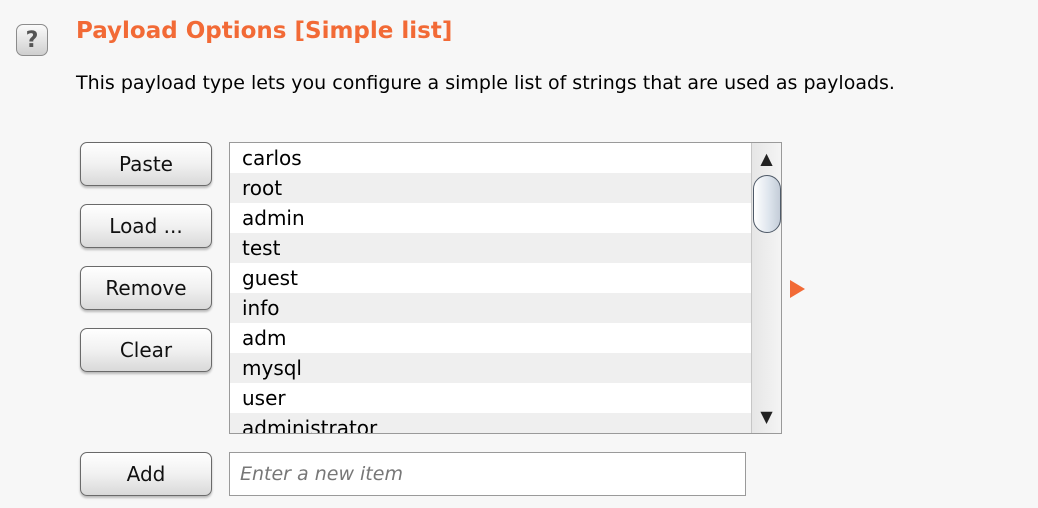  I want to click on list-item: root, so click(490, 188).